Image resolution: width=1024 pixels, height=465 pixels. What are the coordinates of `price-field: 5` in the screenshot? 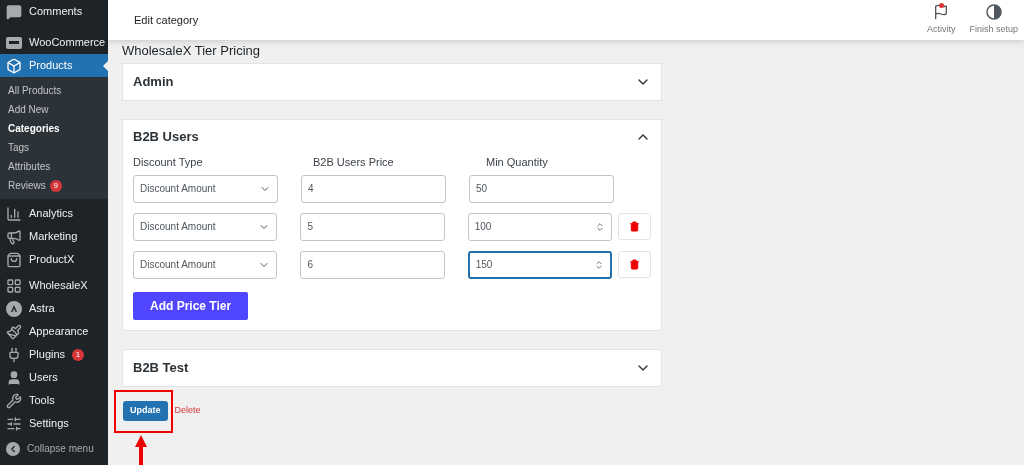 It's located at (372, 226).